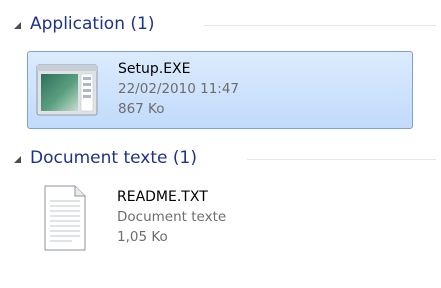 The height and width of the screenshot is (288, 441). What do you see at coordinates (162, 197) in the screenshot?
I see `file-name: README.TXT` at bounding box center [162, 197].